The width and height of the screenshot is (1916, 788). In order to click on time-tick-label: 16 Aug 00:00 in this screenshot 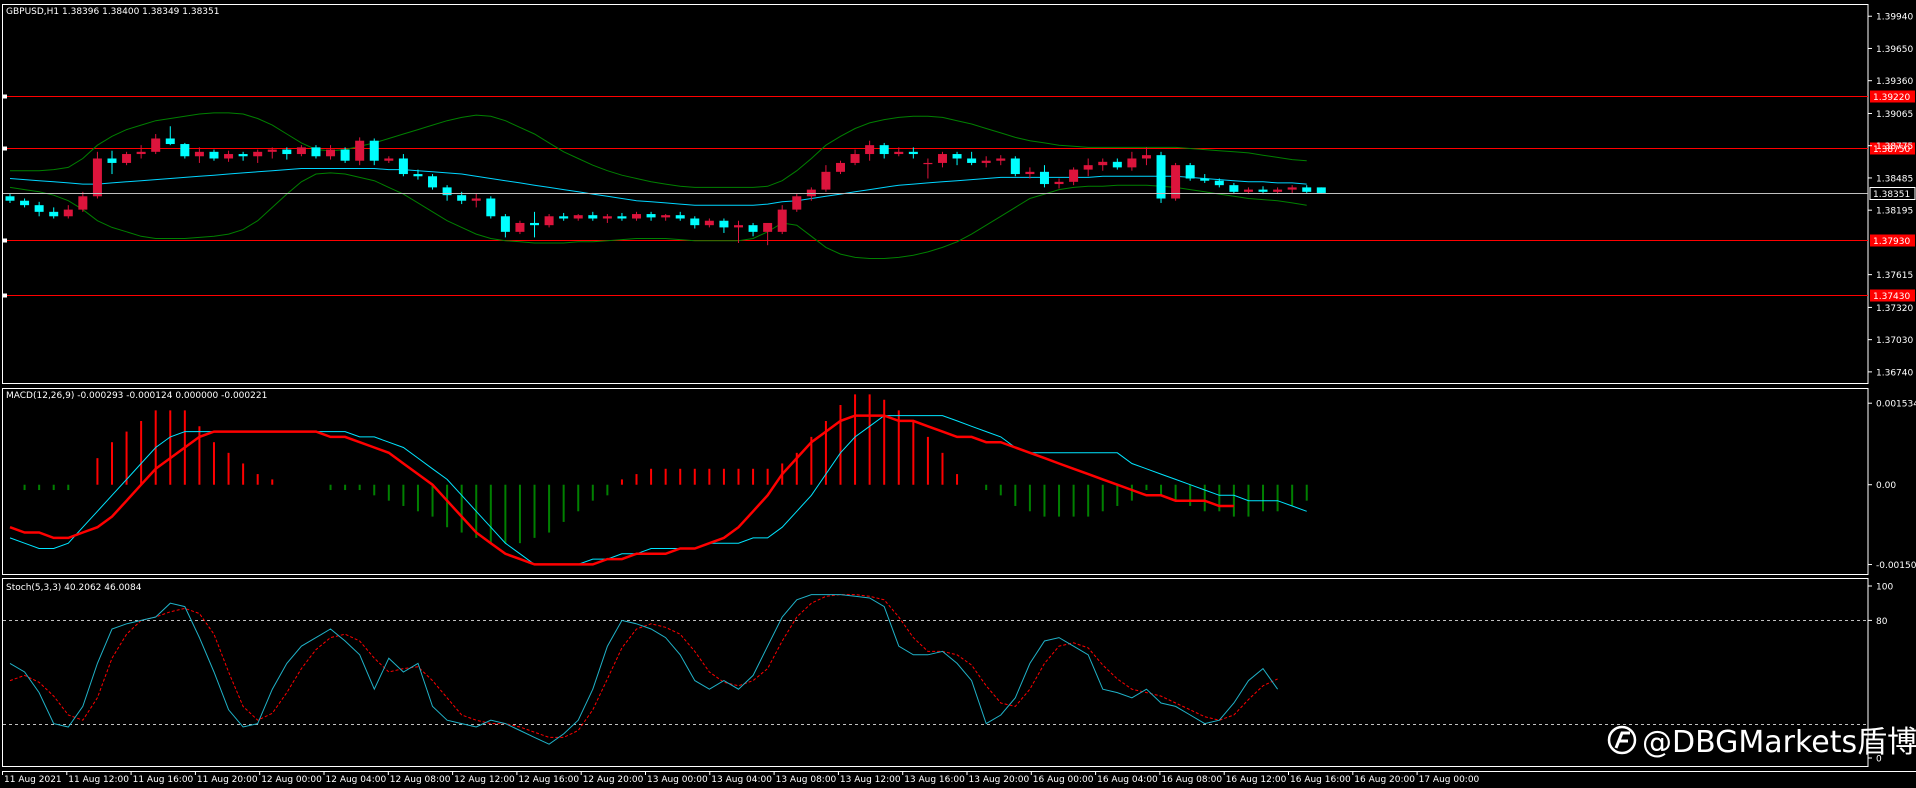, I will do `click(1063, 780)`.